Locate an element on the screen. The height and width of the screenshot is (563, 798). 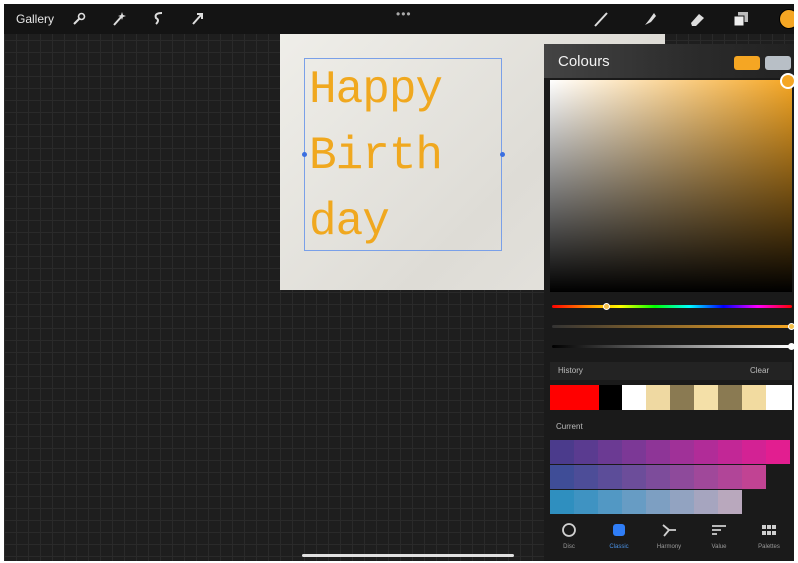
tab-classic: Classic is located at coordinates (619, 537).